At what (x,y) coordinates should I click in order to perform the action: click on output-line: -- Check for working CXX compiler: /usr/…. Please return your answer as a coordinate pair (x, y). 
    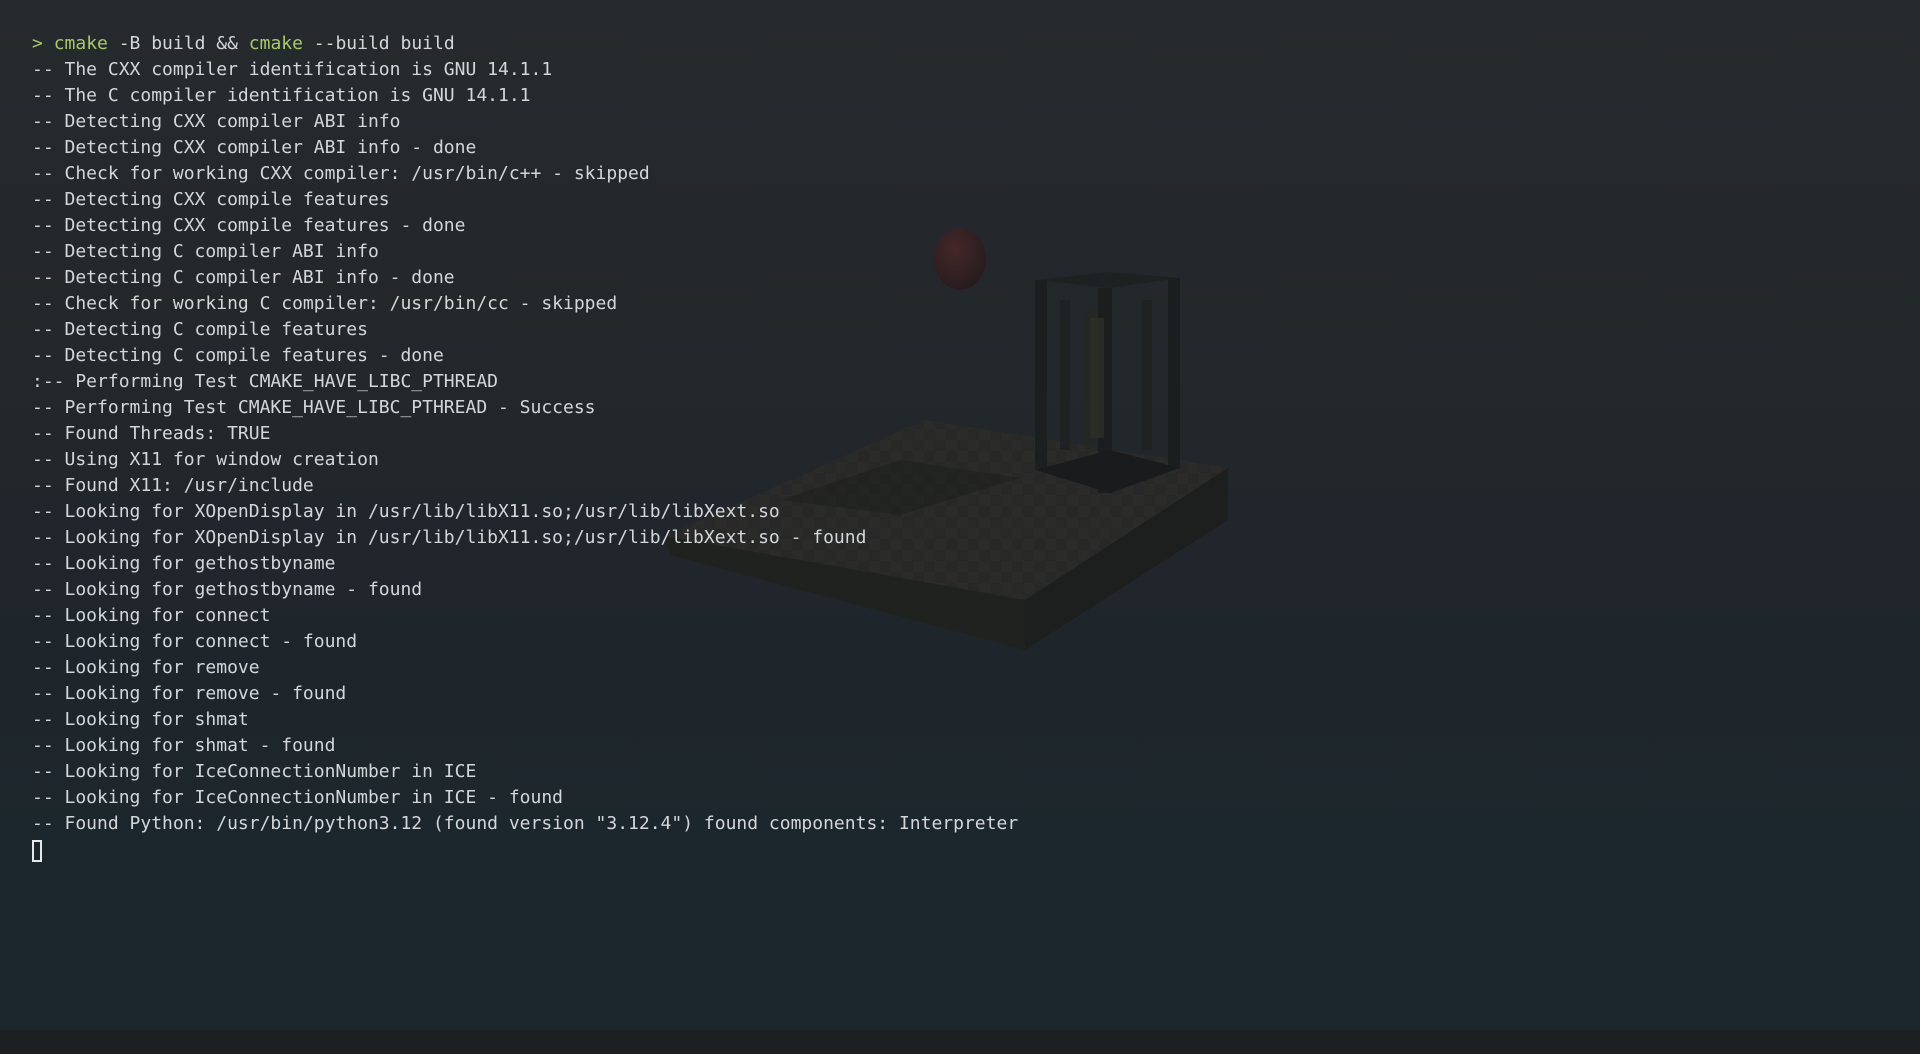
    Looking at the image, I should click on (341, 173).